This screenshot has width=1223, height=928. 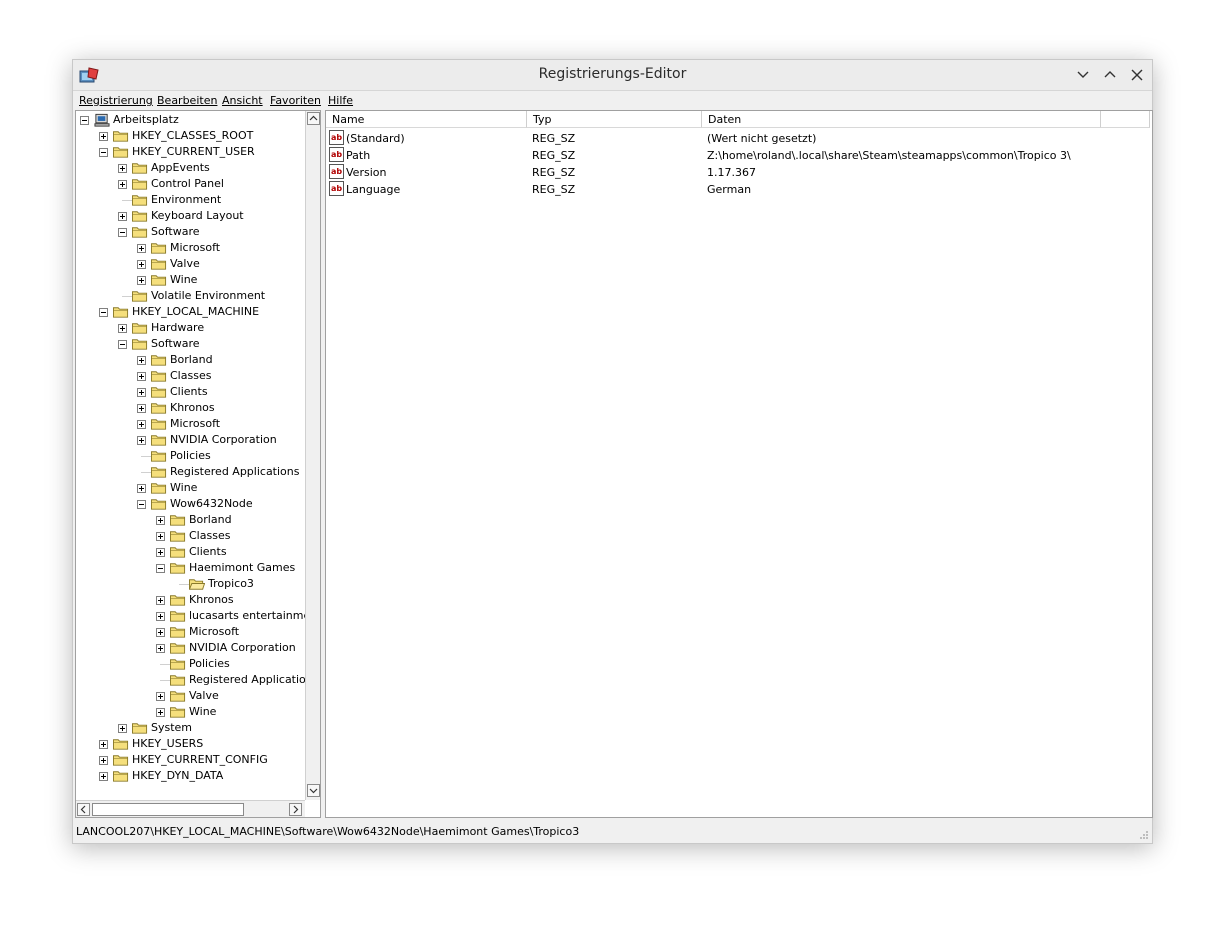 What do you see at coordinates (612, 75) in the screenshot?
I see `title-bar: Registrierungs-Editor` at bounding box center [612, 75].